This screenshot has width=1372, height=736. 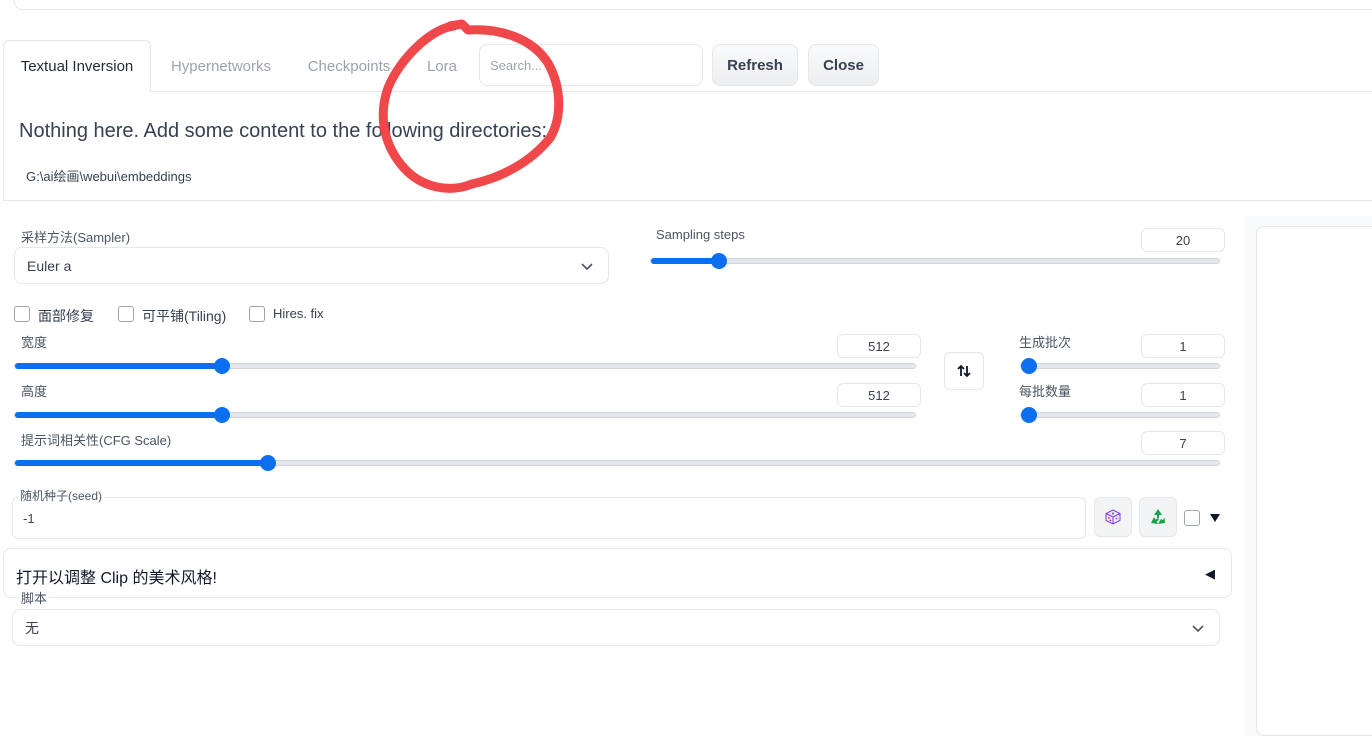 What do you see at coordinates (34, 391) in the screenshot?
I see `height-label: 高度` at bounding box center [34, 391].